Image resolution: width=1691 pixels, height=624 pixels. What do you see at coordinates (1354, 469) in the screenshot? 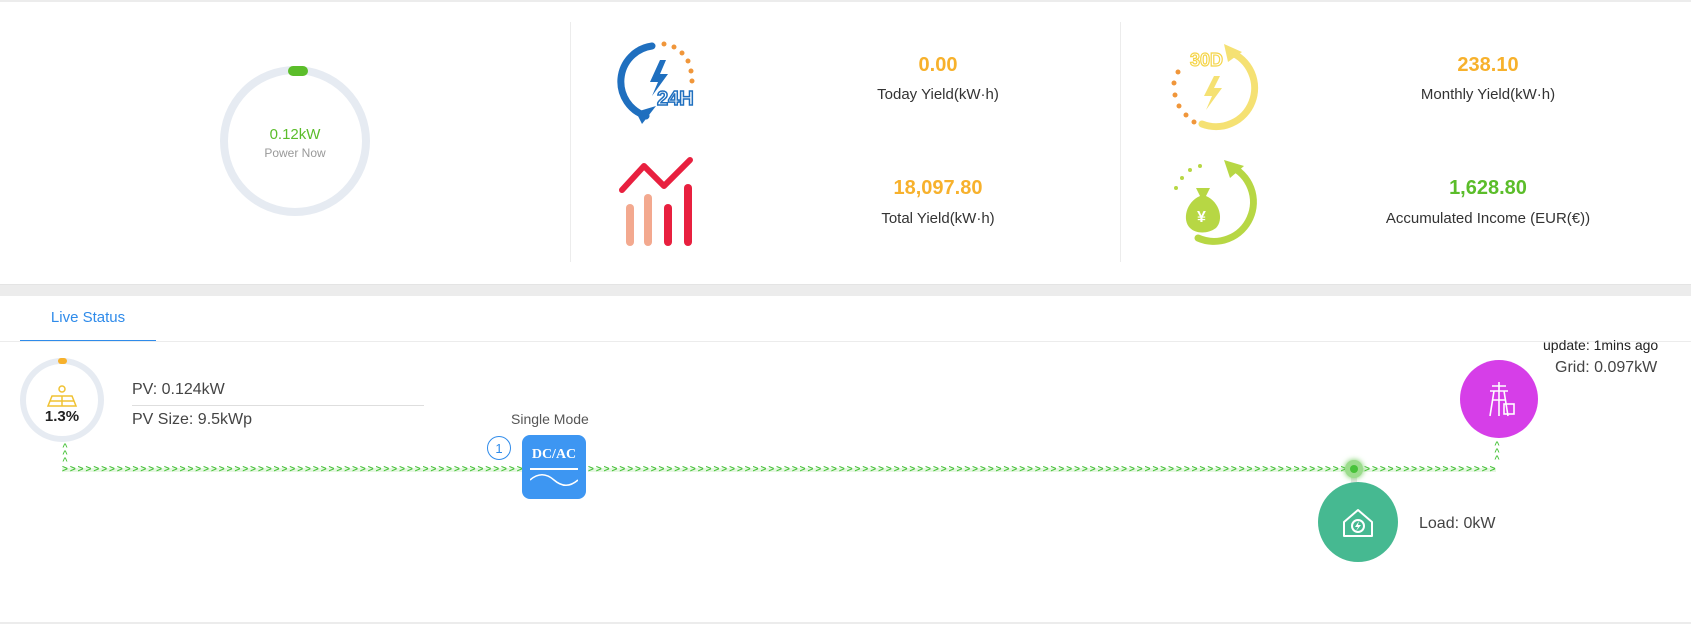
I see `junction-node` at bounding box center [1354, 469].